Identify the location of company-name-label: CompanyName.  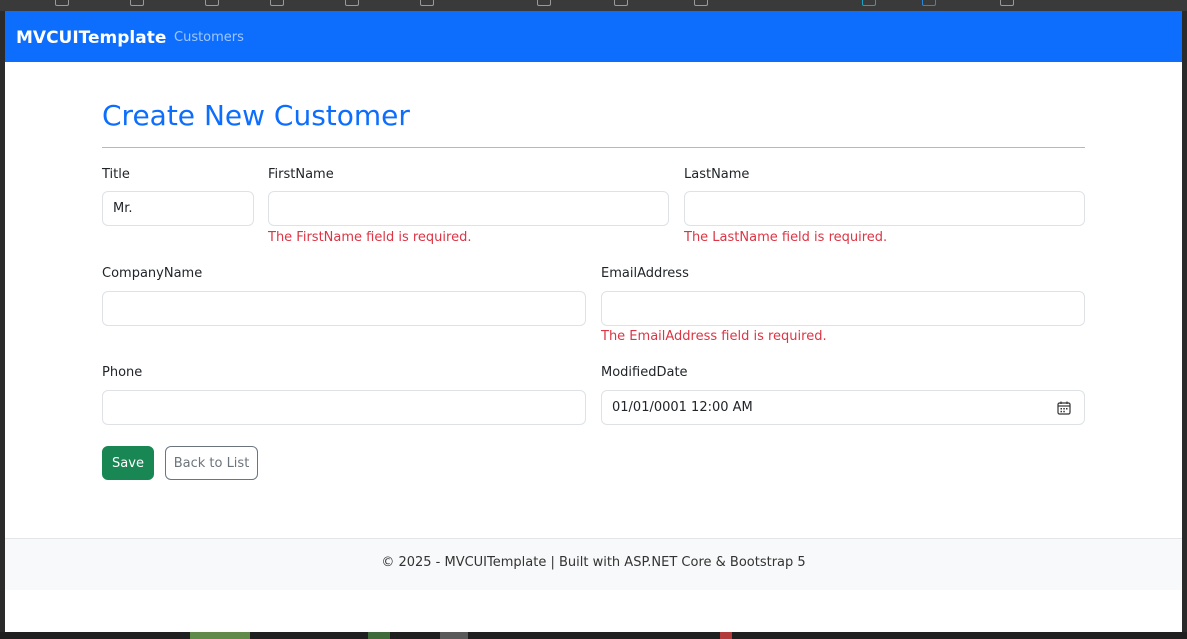
(152, 273).